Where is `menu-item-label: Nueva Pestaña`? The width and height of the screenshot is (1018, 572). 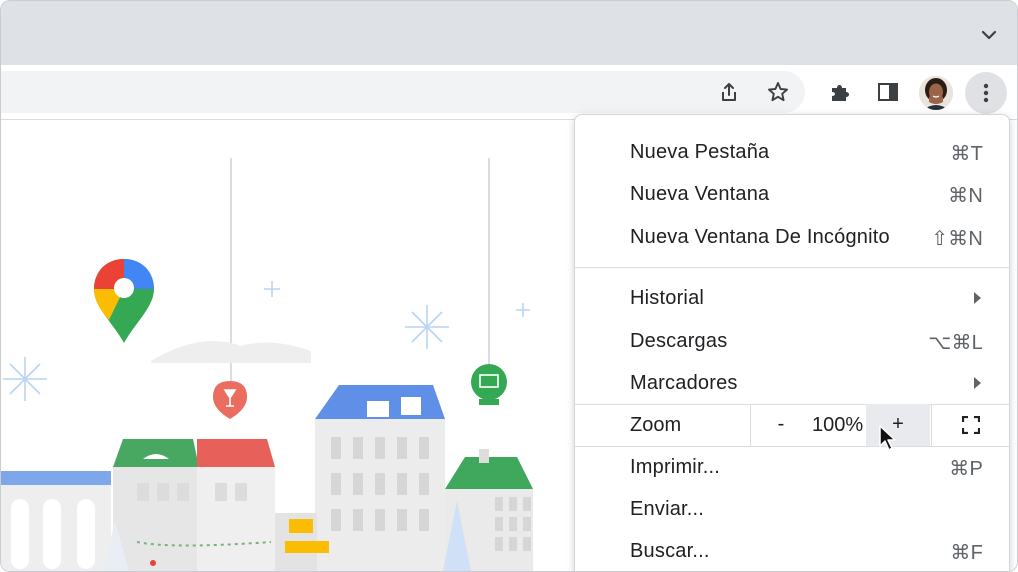
menu-item-label: Nueva Pestaña is located at coordinates (700, 152).